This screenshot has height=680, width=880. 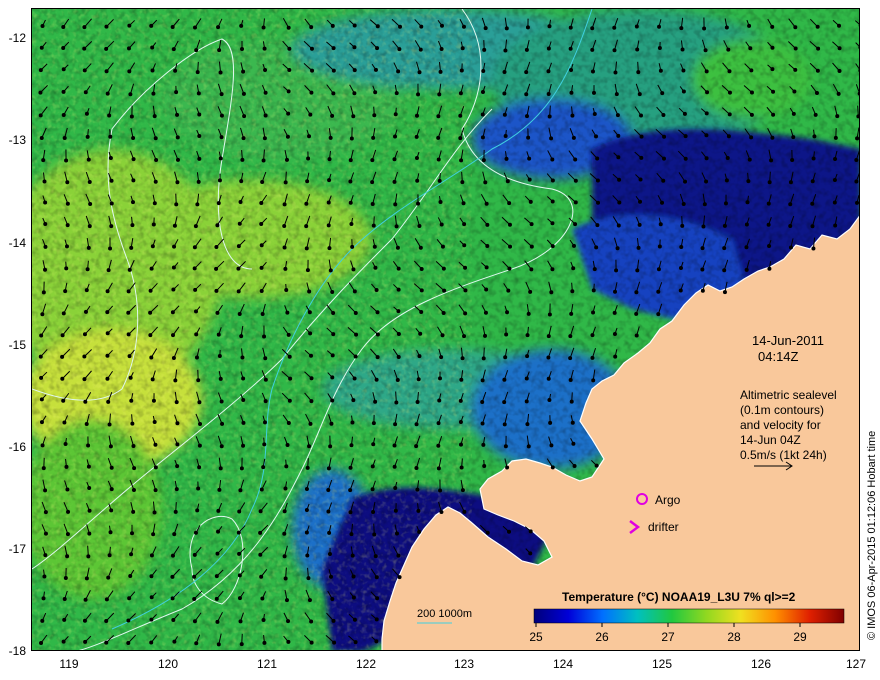 I want to click on bathymetry-label: 200 1000m, so click(x=444, y=614).